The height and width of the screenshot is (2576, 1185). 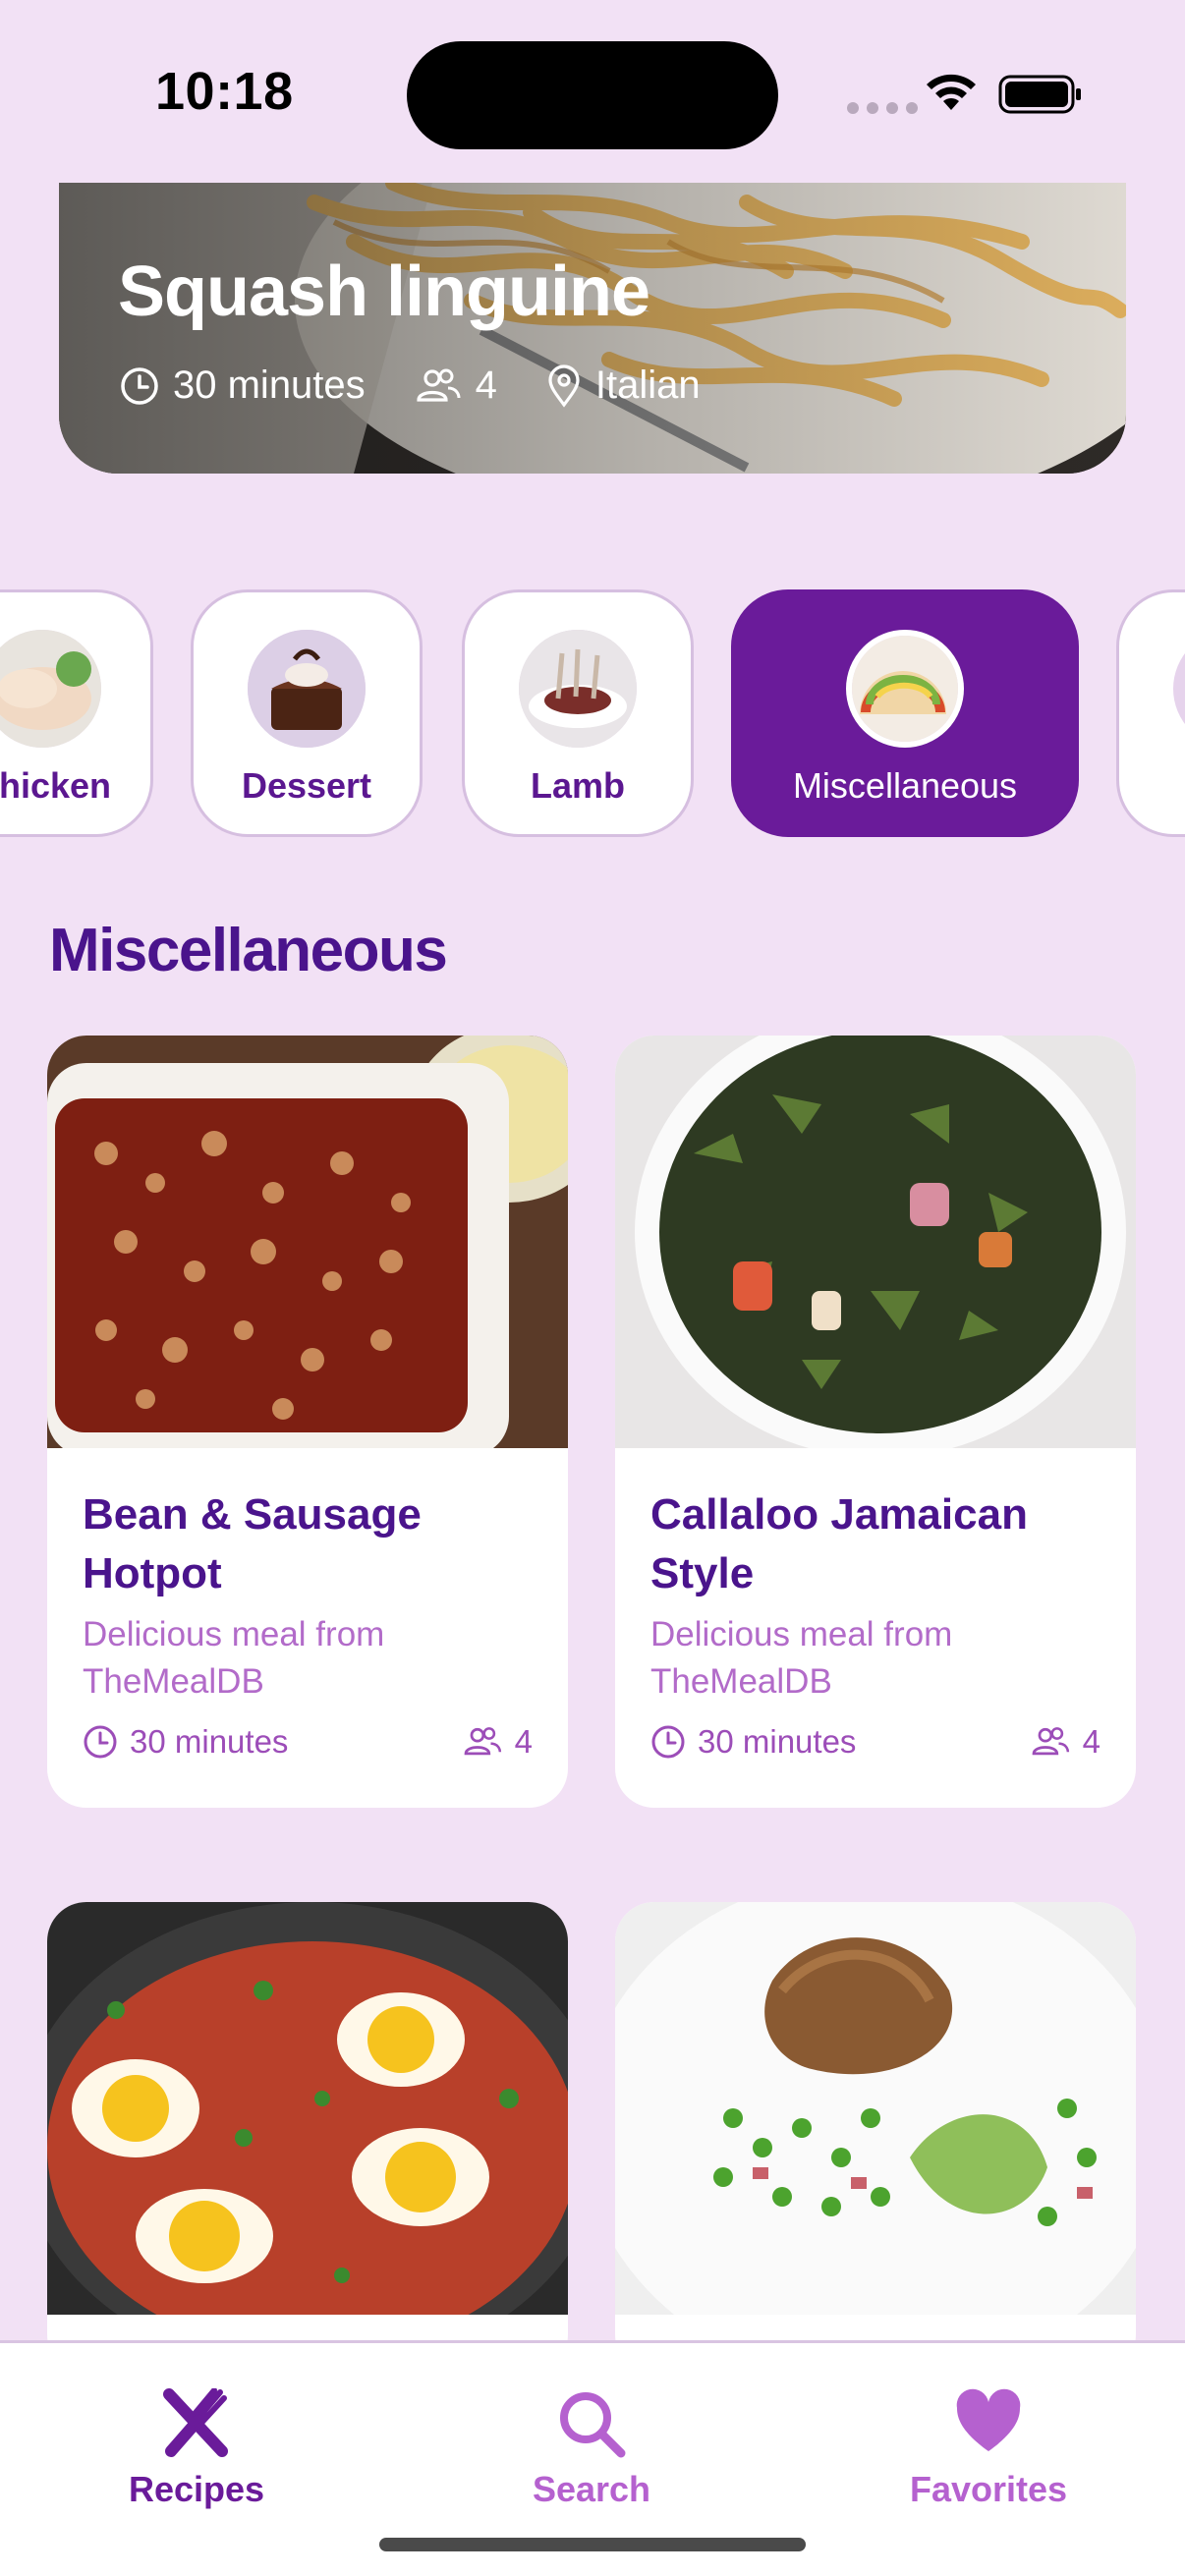 I want to click on featured-recipe-servings: 4, so click(x=486, y=385).